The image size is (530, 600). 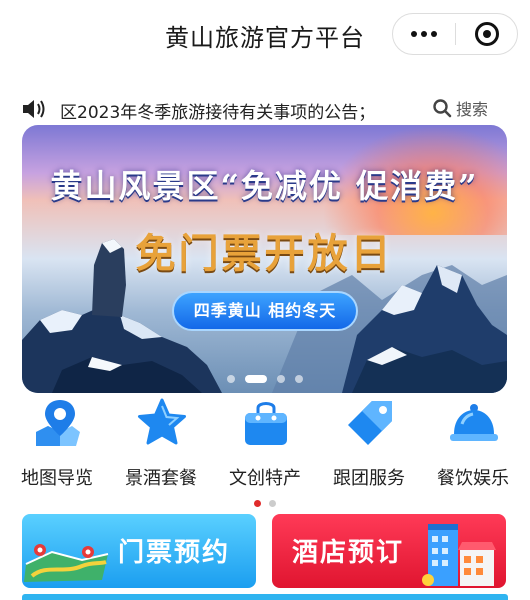 I want to click on quick-nav-label: 景酒套餐, so click(x=161, y=478).